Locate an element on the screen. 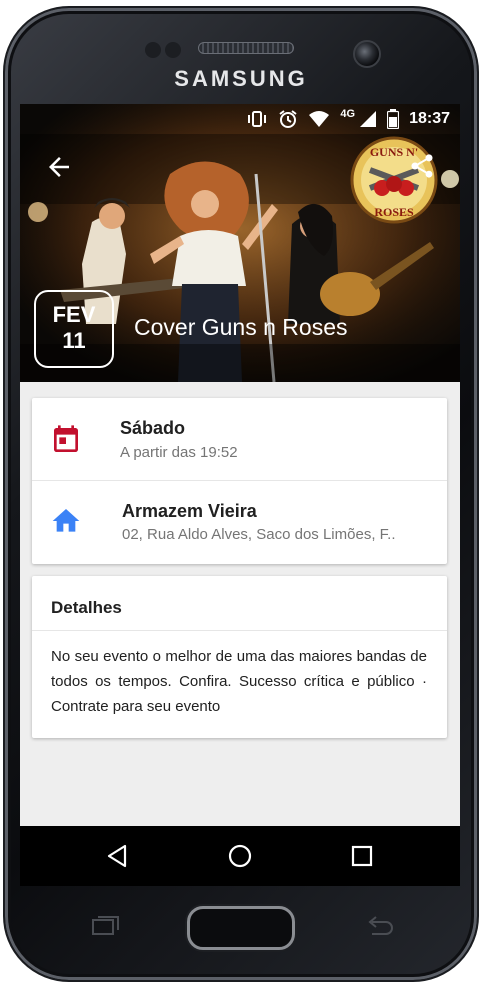 This screenshot has height=986, width=482. light-sensor is located at coordinates (173, 50).